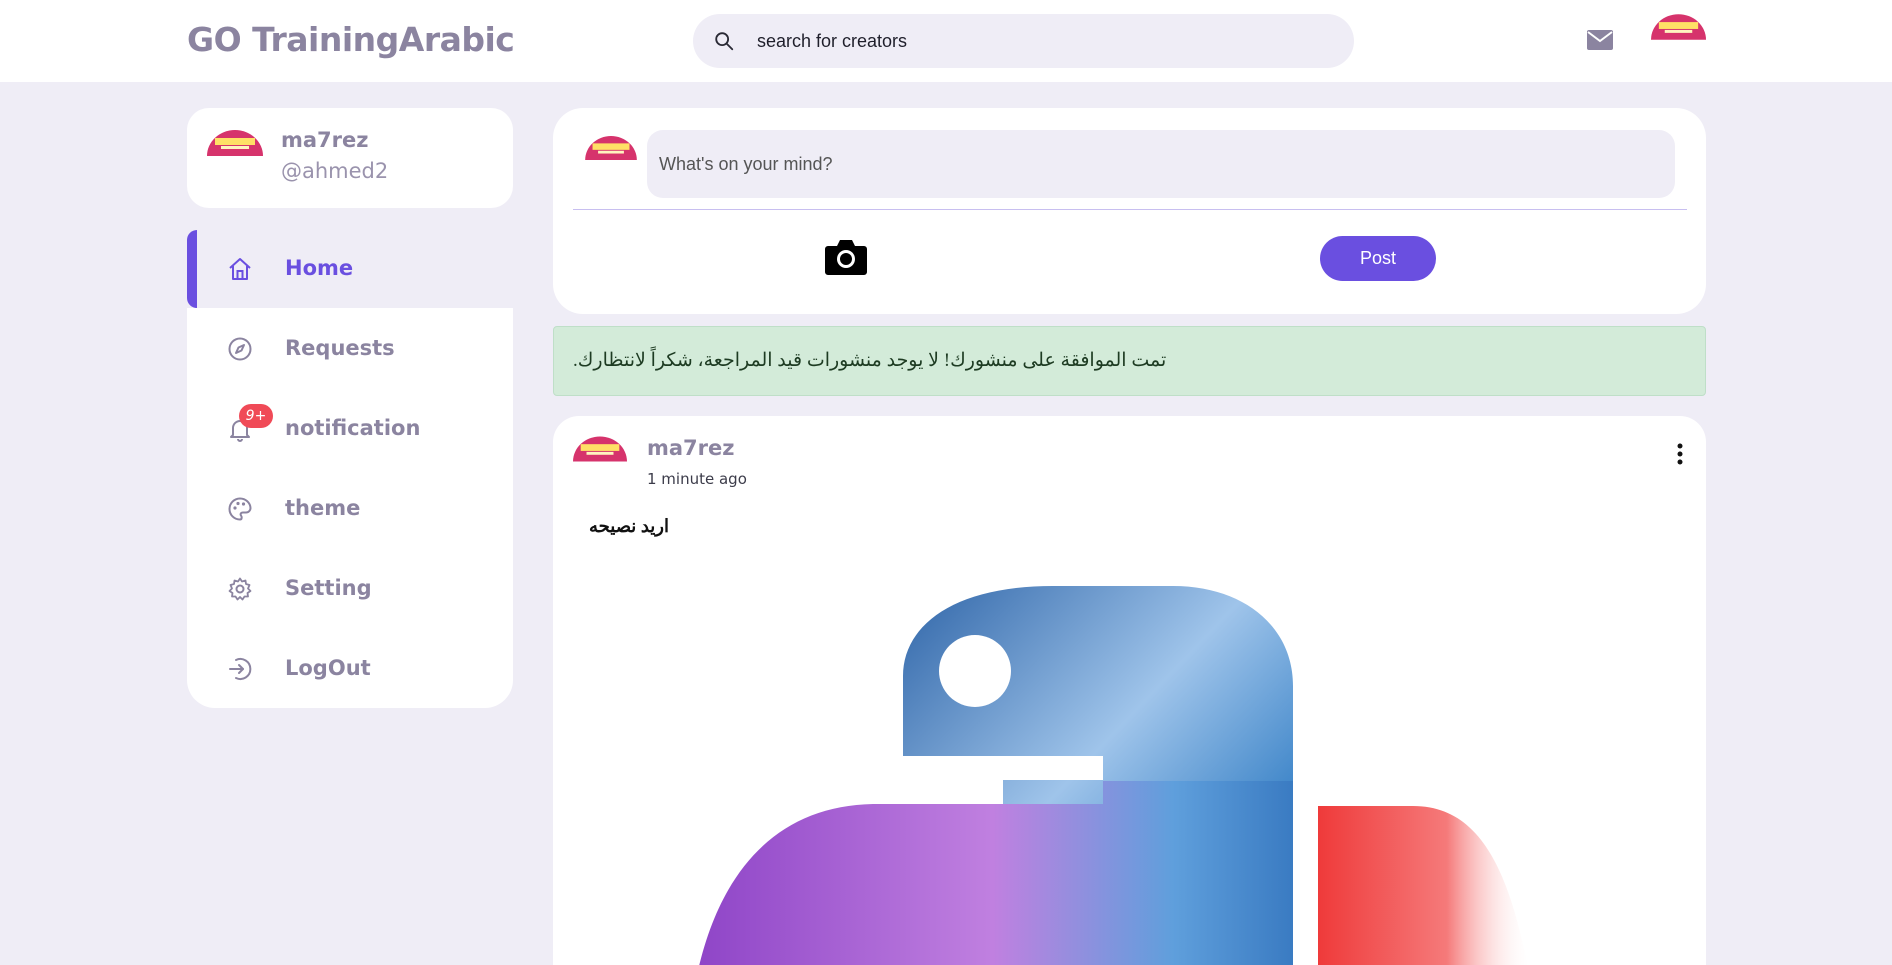  I want to click on notification-badge: 9+, so click(256, 416).